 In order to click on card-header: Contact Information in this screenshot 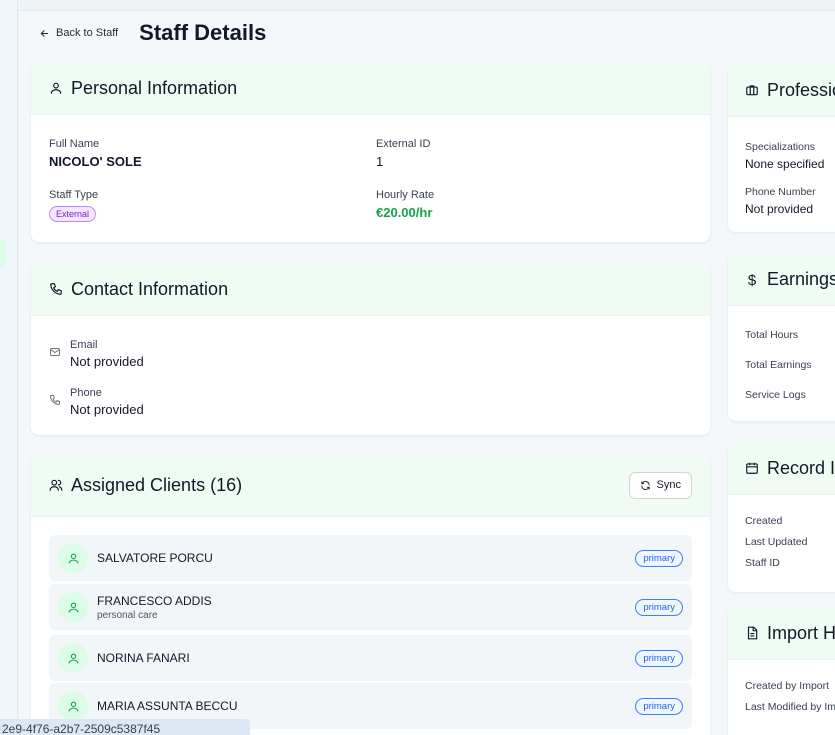, I will do `click(370, 289)`.